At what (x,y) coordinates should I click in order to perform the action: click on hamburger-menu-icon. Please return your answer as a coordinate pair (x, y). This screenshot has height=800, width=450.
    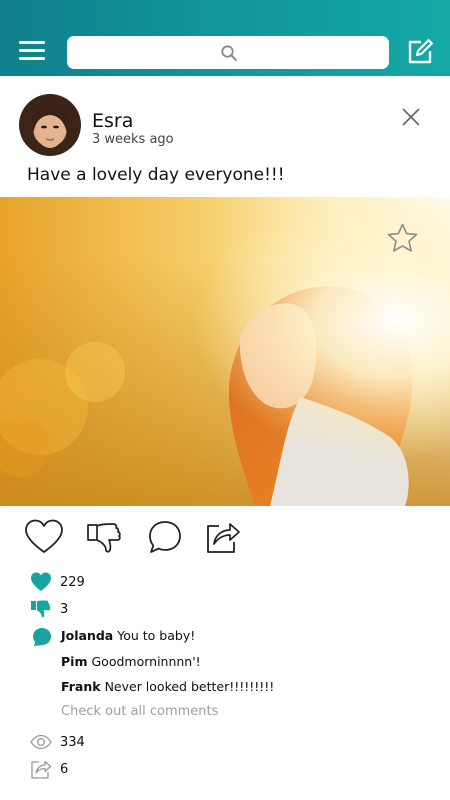
    Looking at the image, I should click on (32, 51).